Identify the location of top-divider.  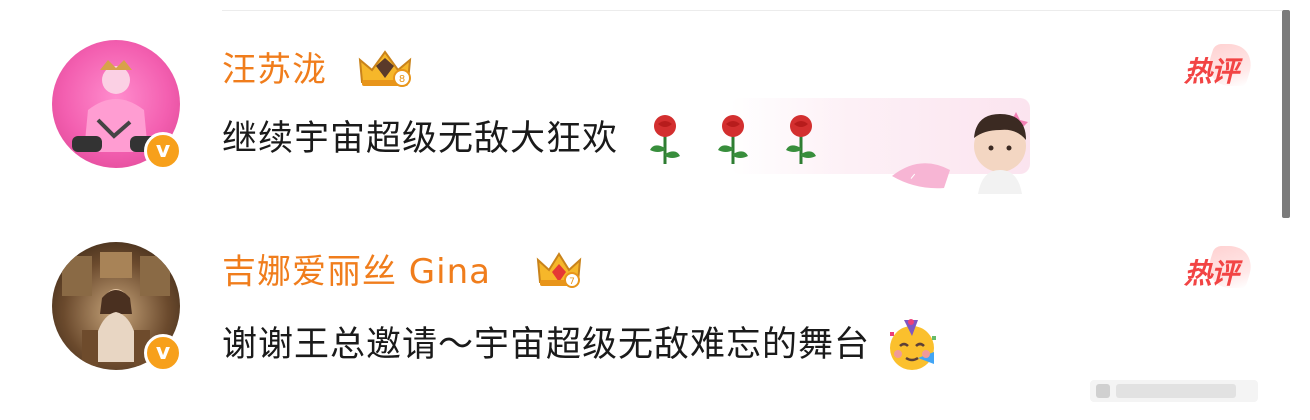
(752, 10).